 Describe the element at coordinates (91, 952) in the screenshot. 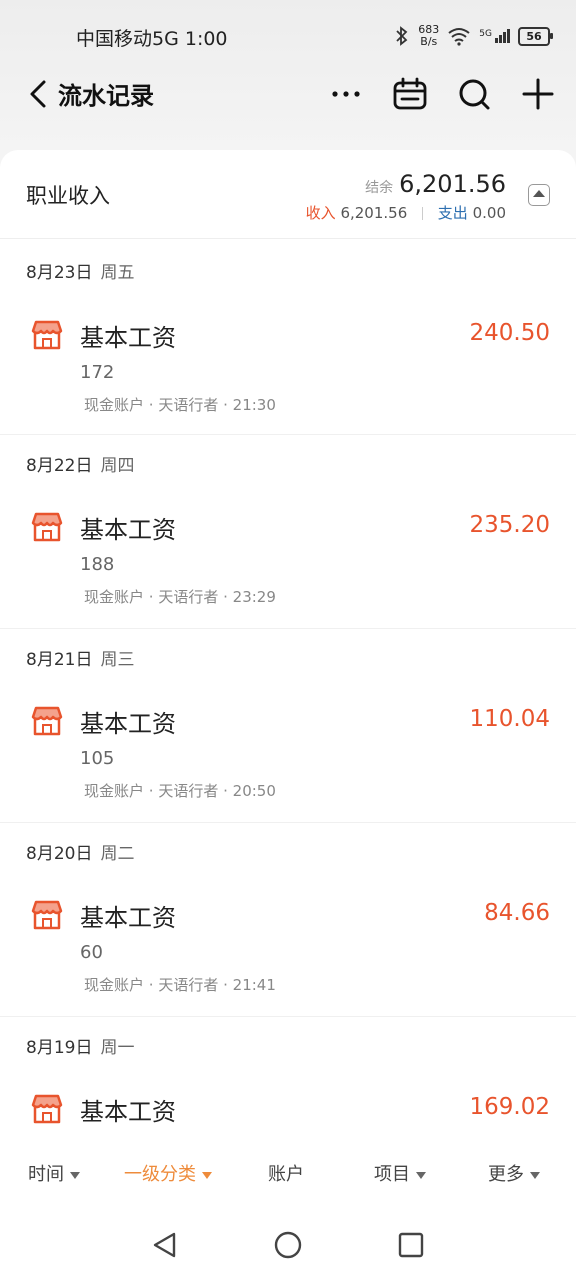

I see `record-note: 60` at that location.